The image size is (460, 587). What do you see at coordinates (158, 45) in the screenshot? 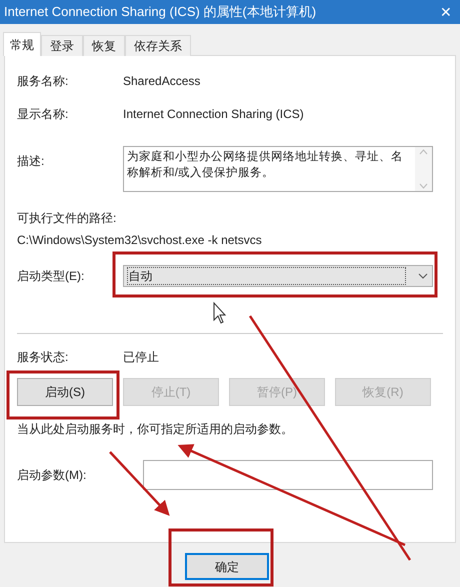
I see `tab: 依存关系` at bounding box center [158, 45].